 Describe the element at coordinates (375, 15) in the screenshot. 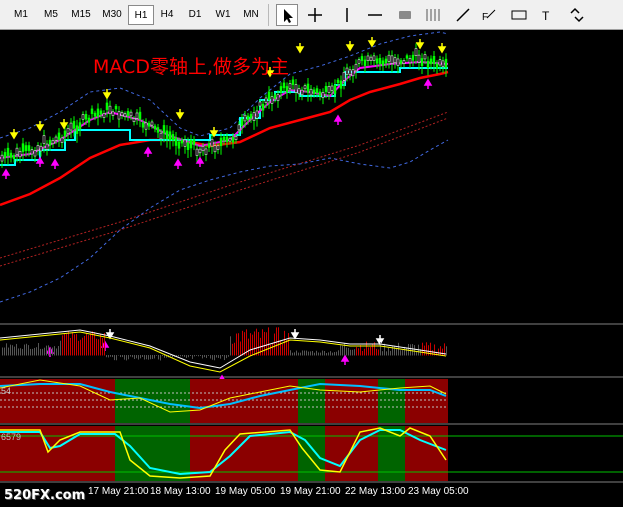

I see `horizontal-line-tool-button` at that location.